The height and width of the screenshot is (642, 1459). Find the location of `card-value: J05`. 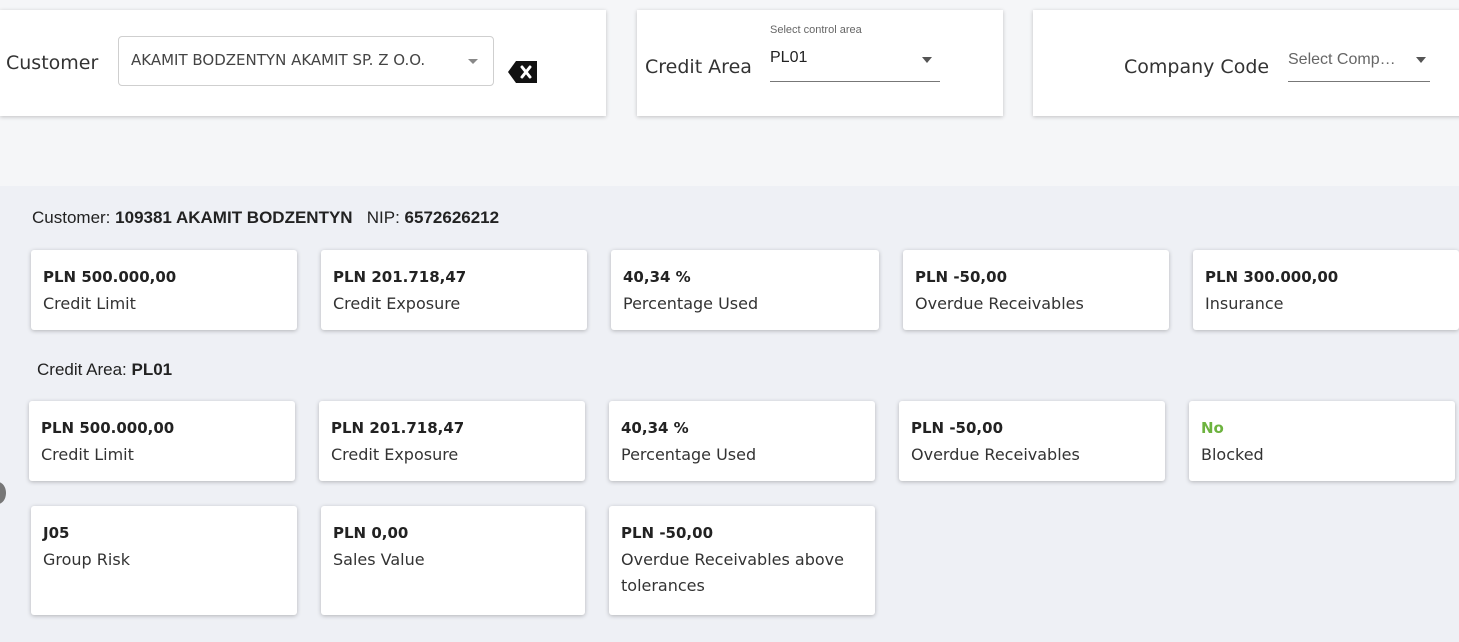

card-value: J05 is located at coordinates (56, 533).